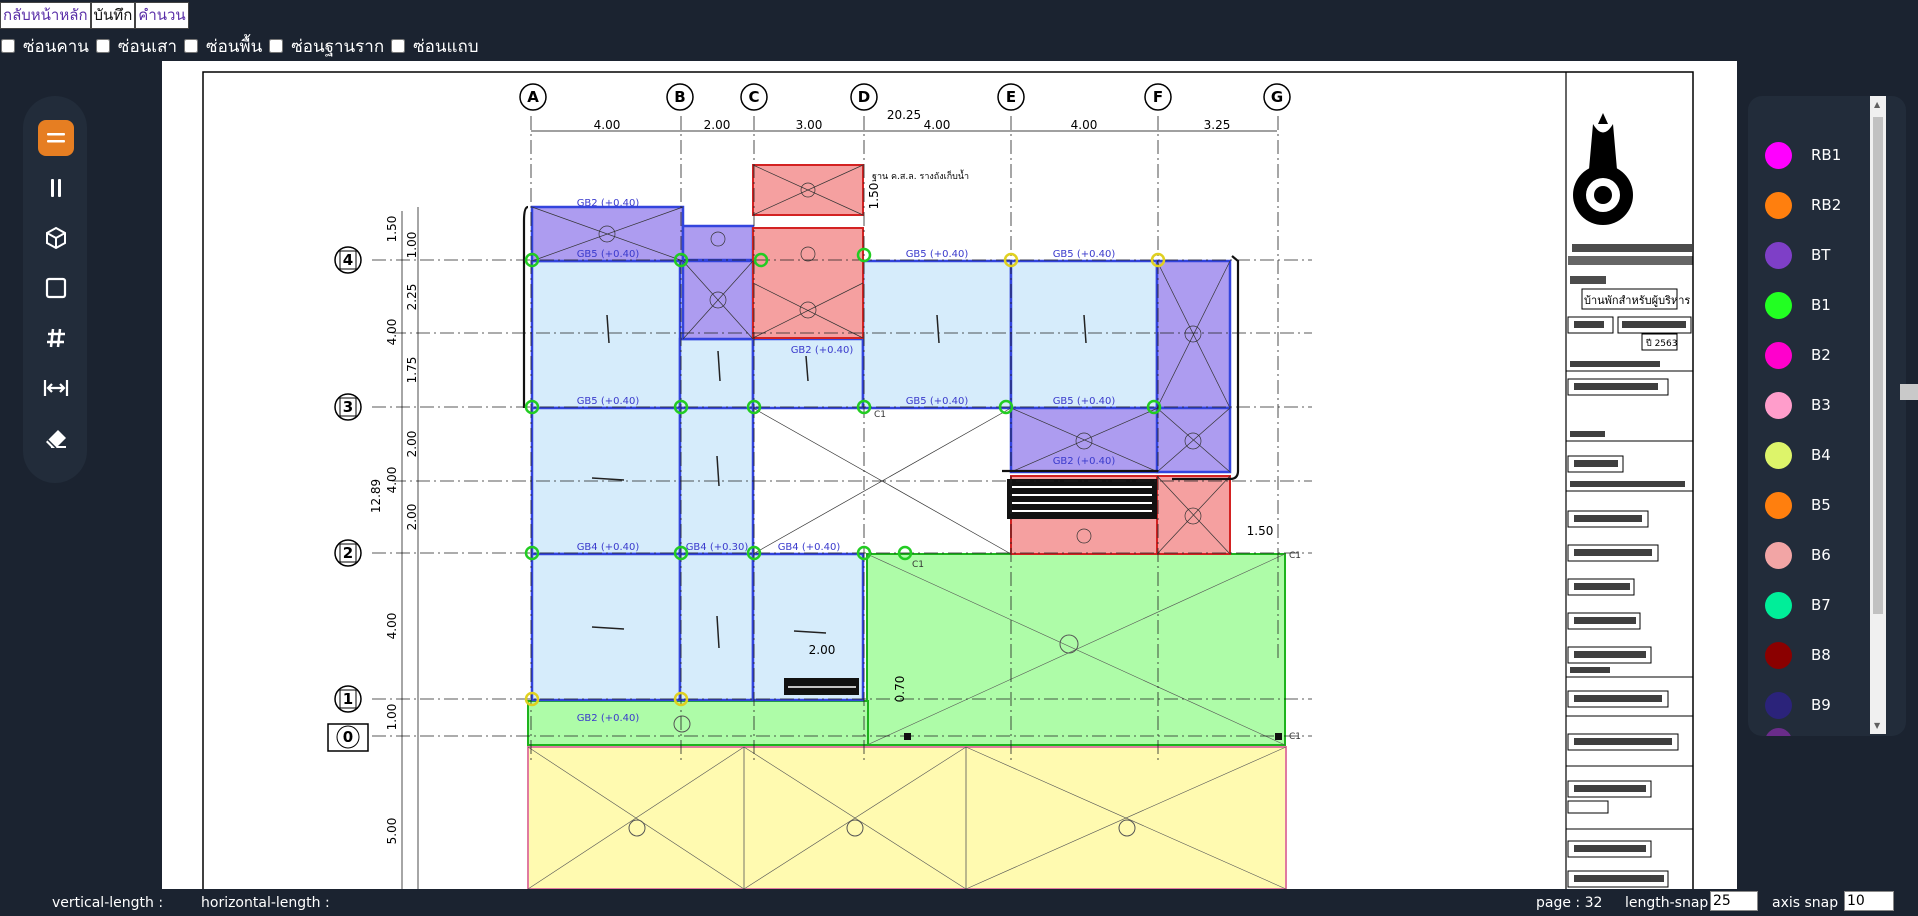 This screenshot has width=1918, height=916. Describe the element at coordinates (56, 238) in the screenshot. I see `box-3d-tool` at that location.